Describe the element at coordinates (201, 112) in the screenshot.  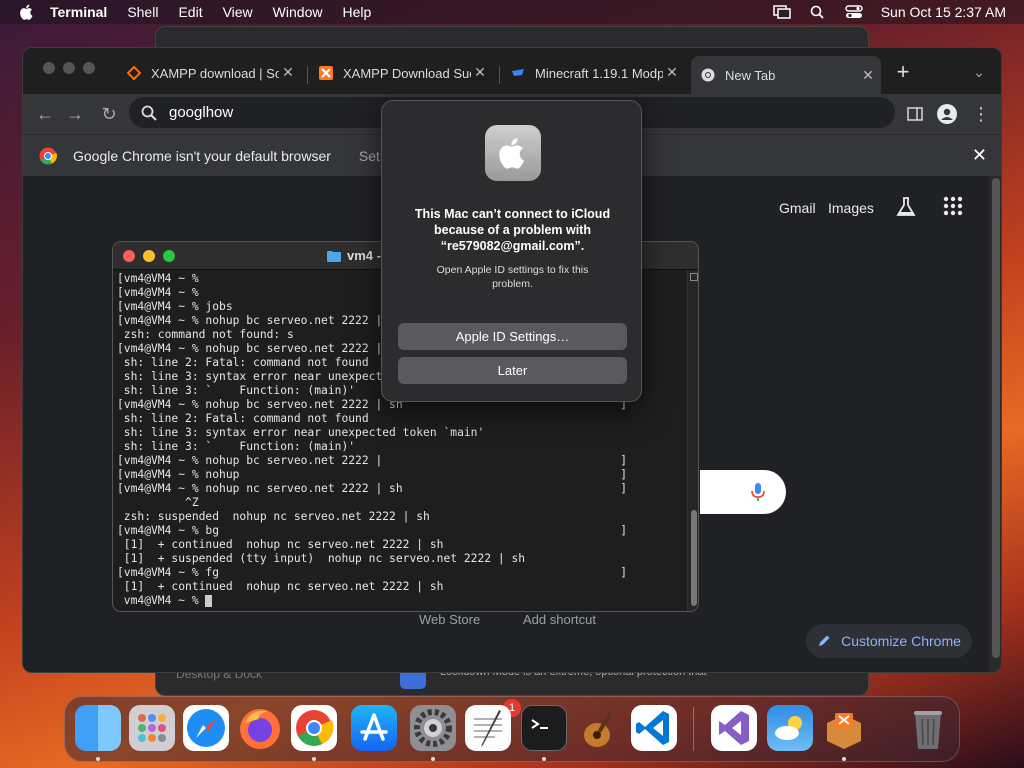
I see `omnibox-value: googlhow` at that location.